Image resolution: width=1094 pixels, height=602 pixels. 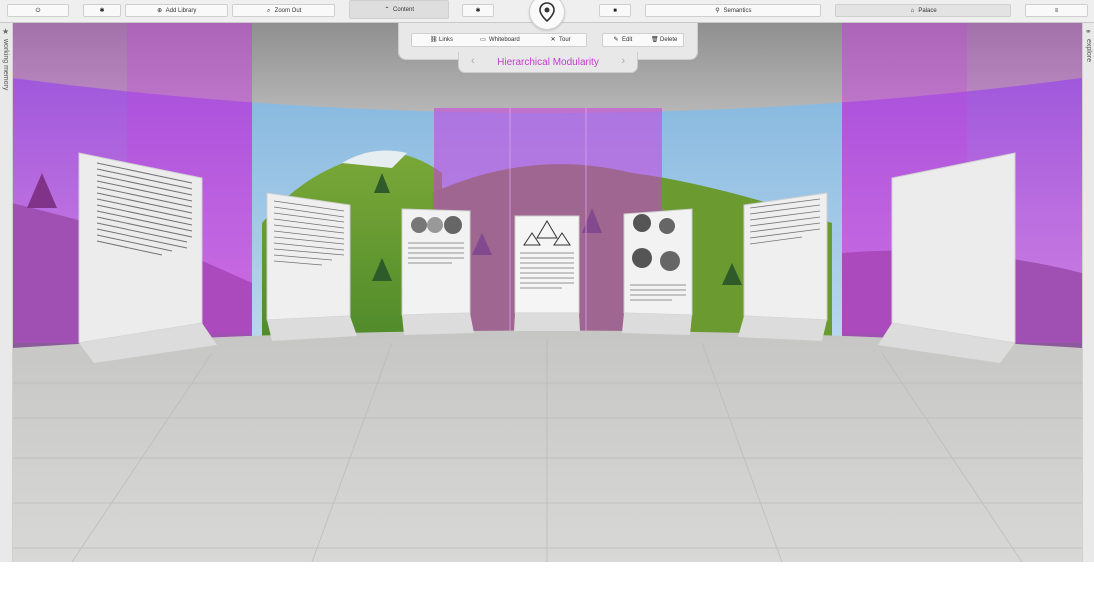 I want to click on palace-button: ⌂ Palace, so click(x=923, y=10).